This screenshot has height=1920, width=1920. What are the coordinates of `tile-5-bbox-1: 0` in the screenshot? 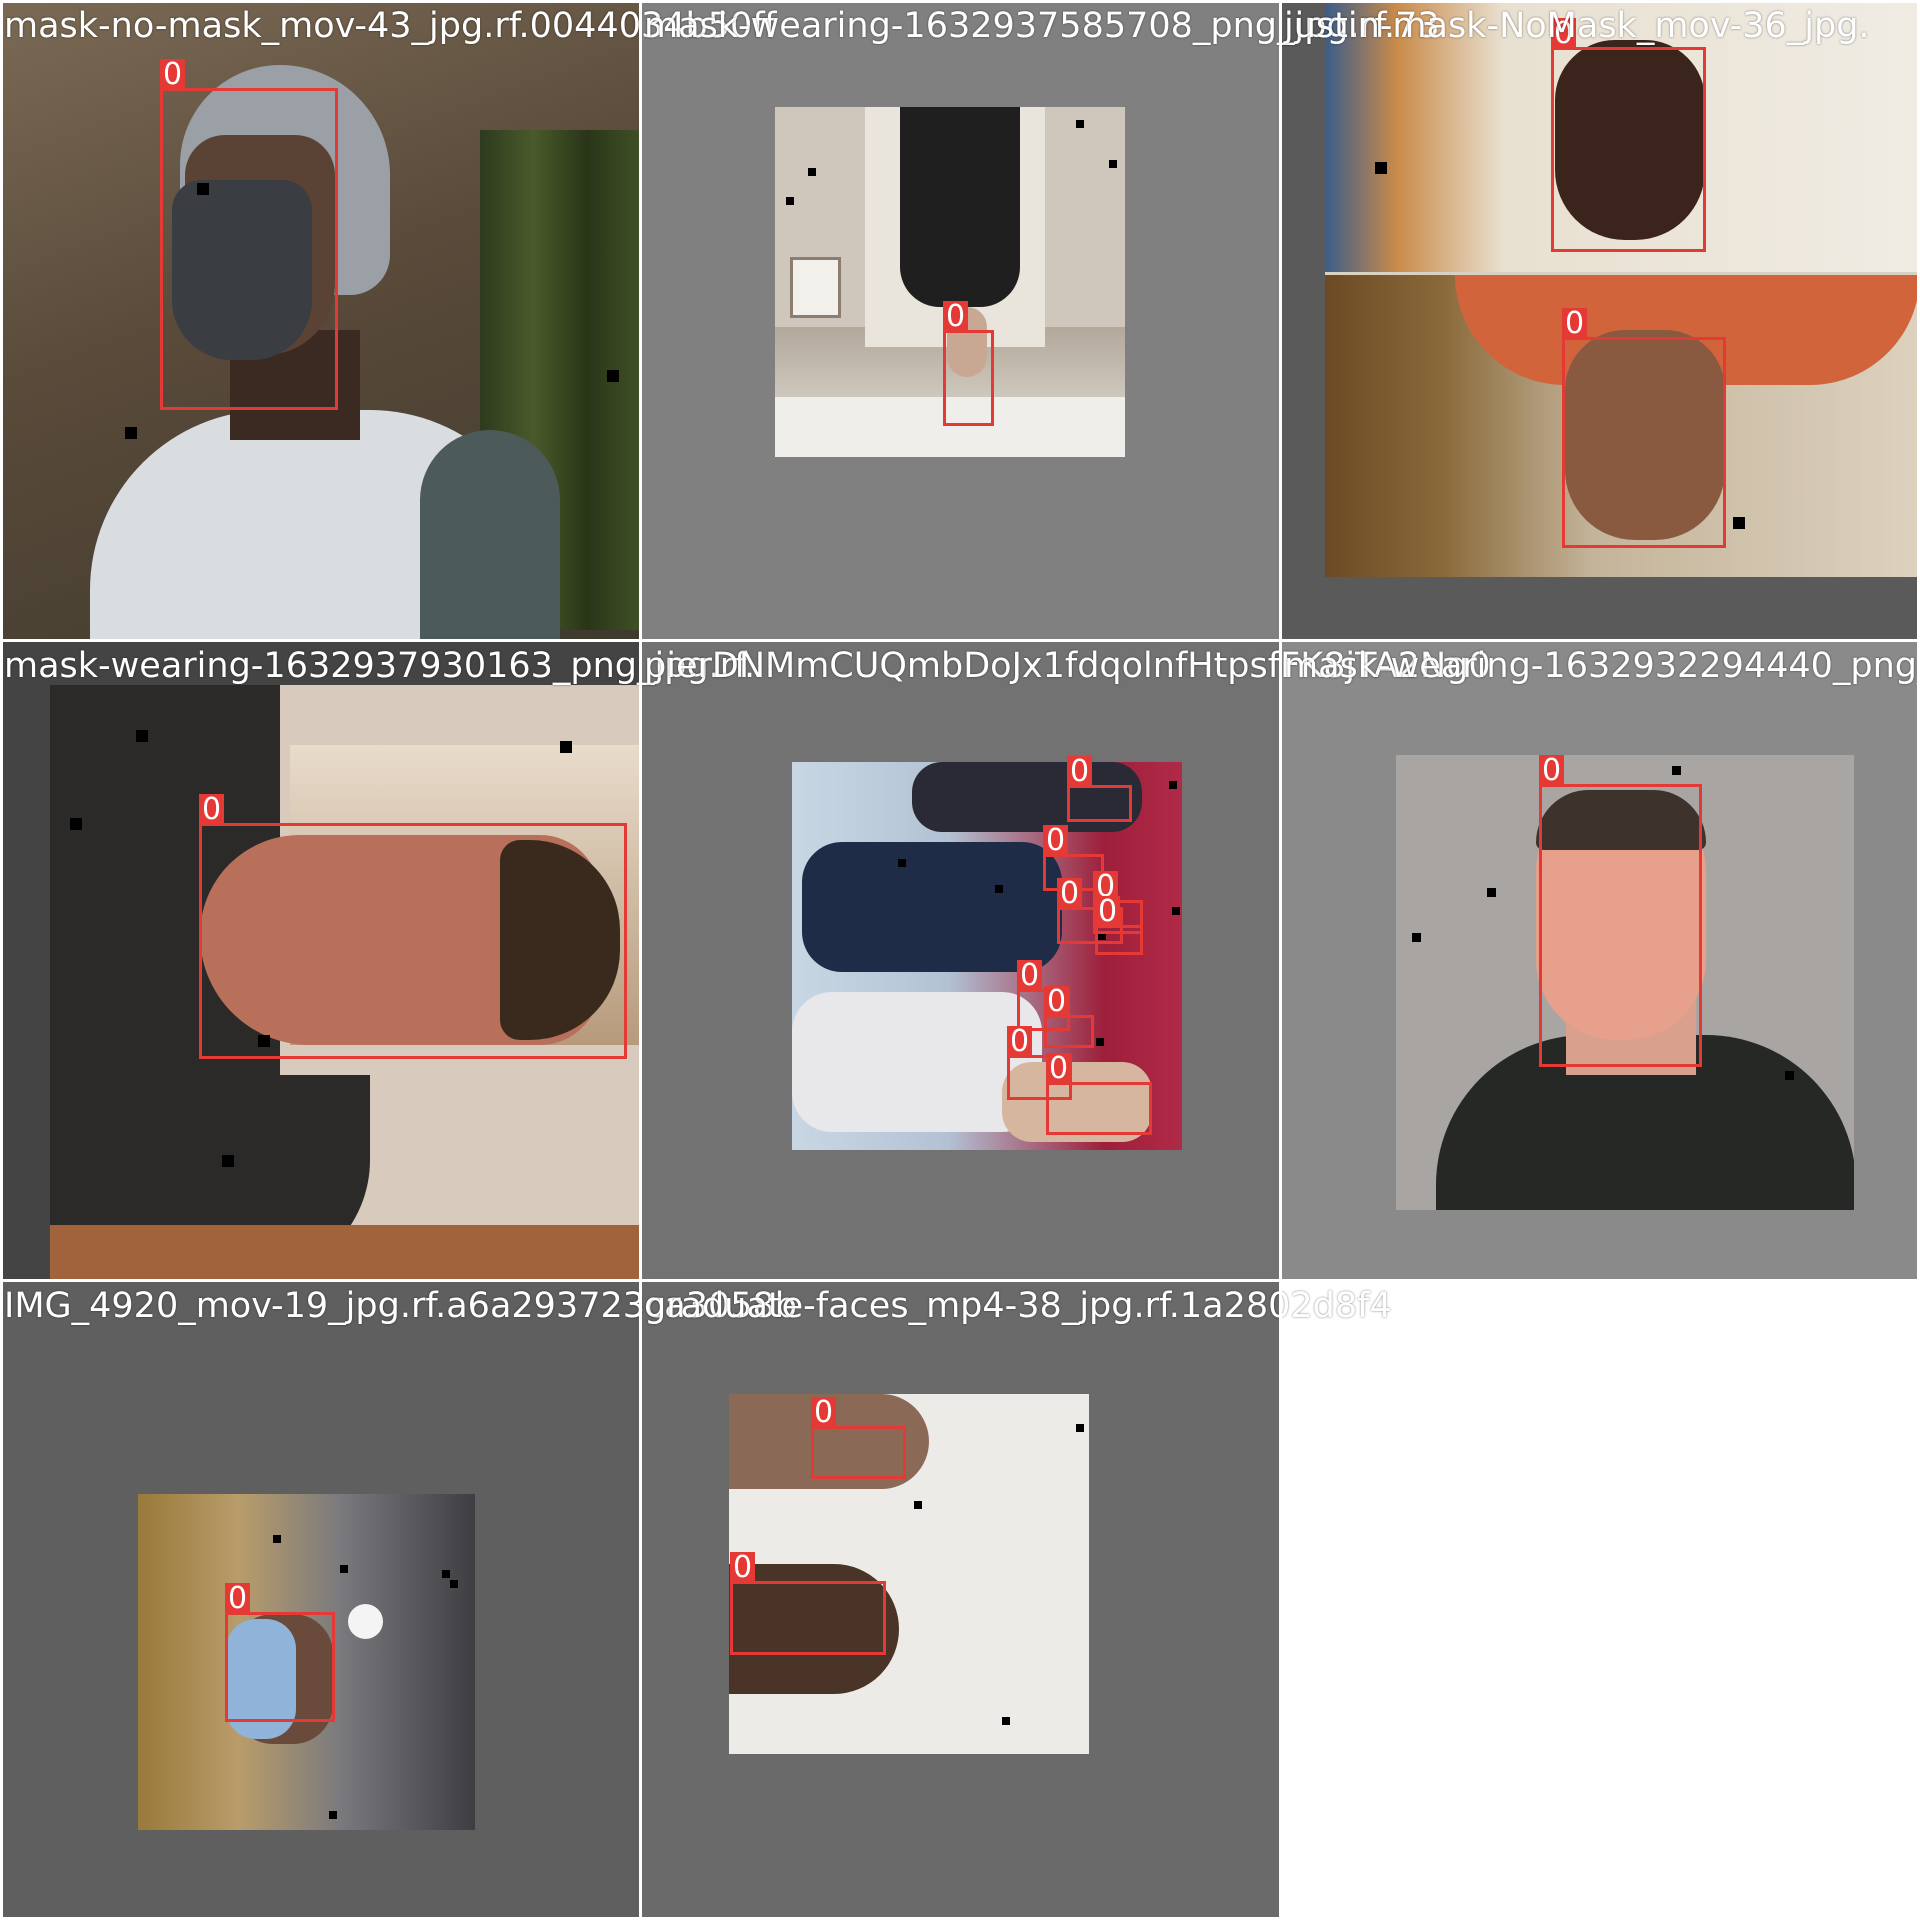 It's located at (1099, 789).